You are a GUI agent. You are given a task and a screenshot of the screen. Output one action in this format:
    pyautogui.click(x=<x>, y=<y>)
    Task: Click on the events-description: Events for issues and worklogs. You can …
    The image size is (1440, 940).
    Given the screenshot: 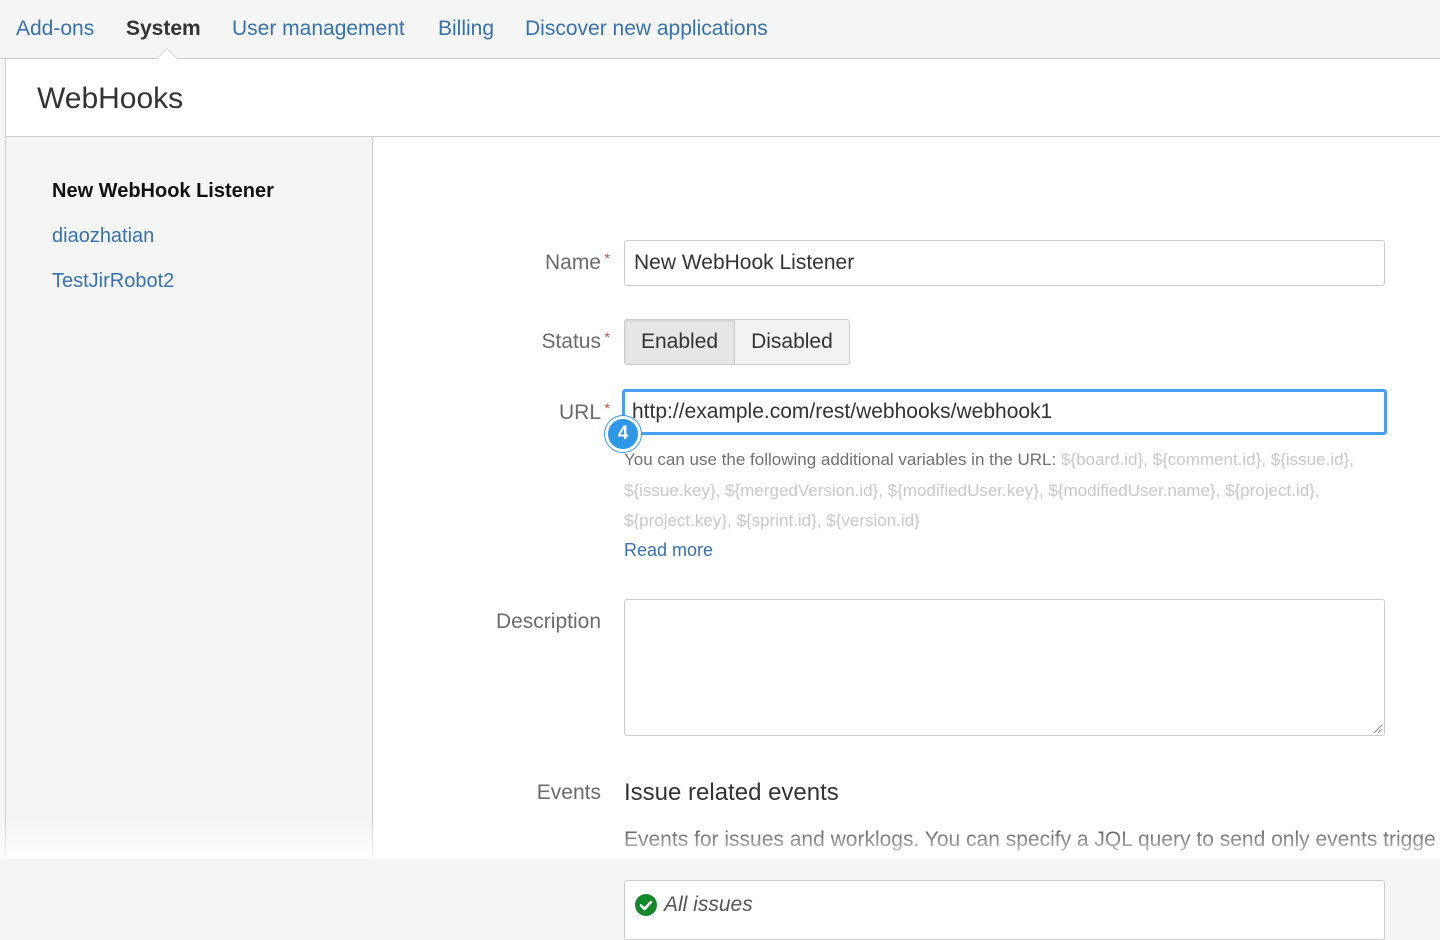 What is the action you would take?
    pyautogui.click(x=1030, y=839)
    